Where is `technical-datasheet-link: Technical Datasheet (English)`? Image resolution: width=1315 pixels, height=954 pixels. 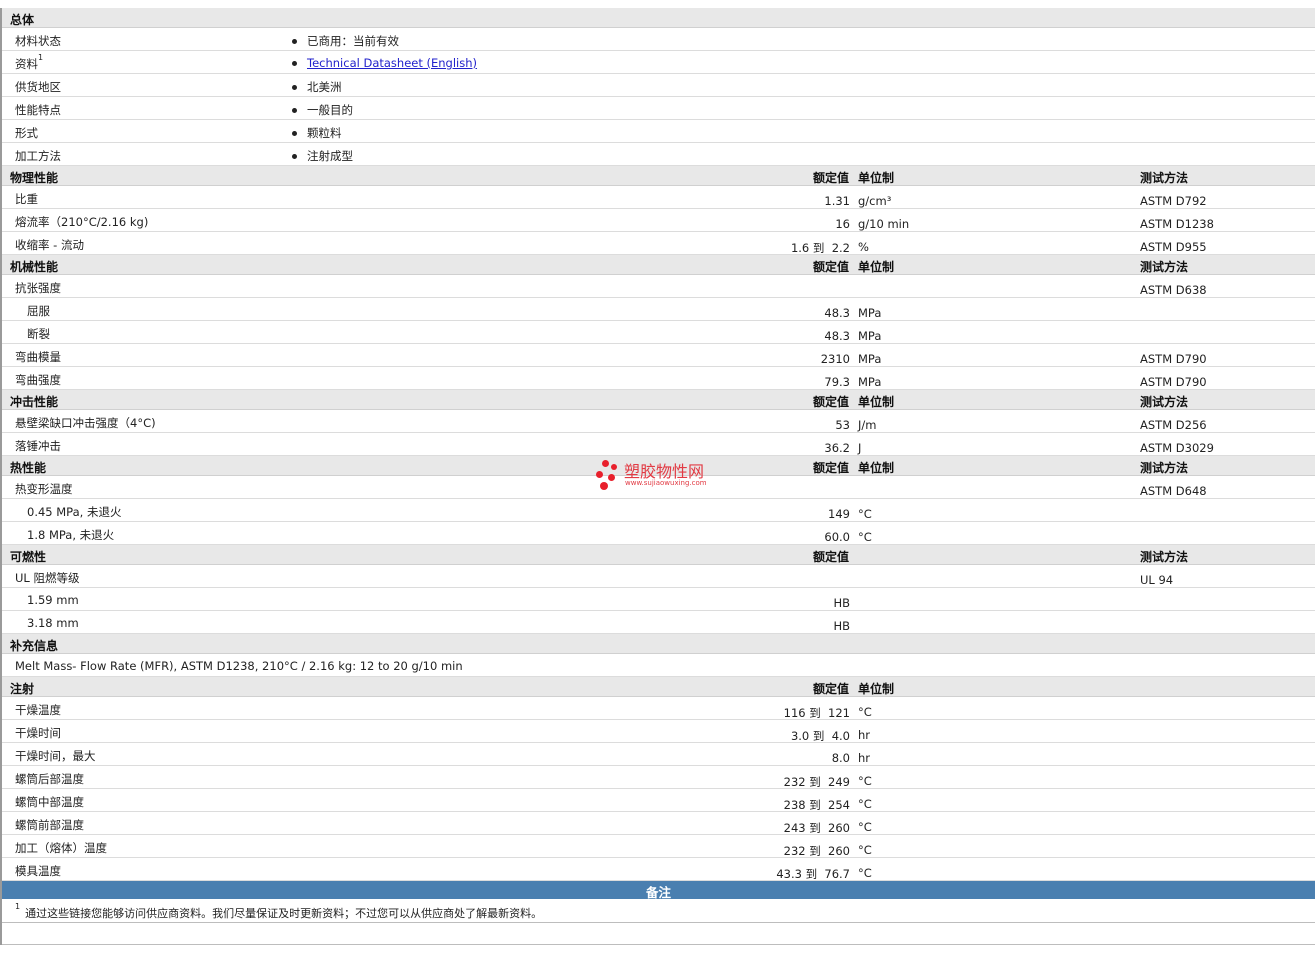 technical-datasheet-link: Technical Datasheet (English) is located at coordinates (392, 63).